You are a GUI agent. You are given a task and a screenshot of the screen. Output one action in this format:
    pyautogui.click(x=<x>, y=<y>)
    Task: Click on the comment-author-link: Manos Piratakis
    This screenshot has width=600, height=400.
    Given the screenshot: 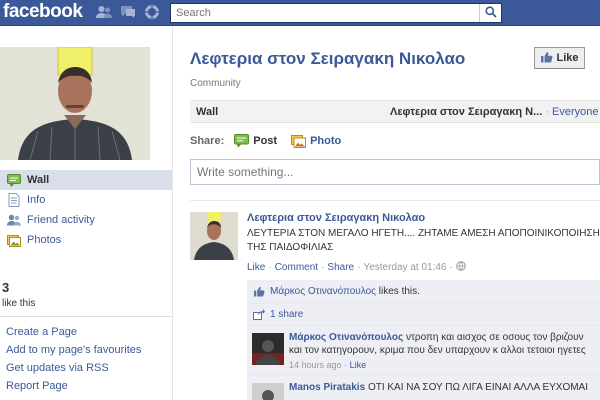 What is the action you would take?
    pyautogui.click(x=327, y=387)
    